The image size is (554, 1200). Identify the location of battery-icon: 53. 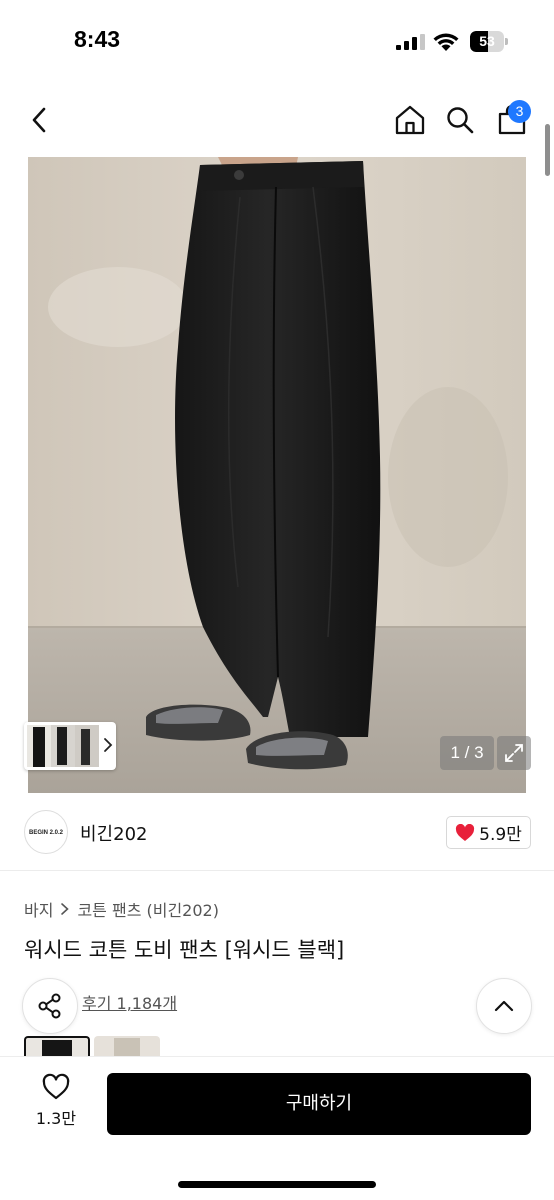
(489, 41).